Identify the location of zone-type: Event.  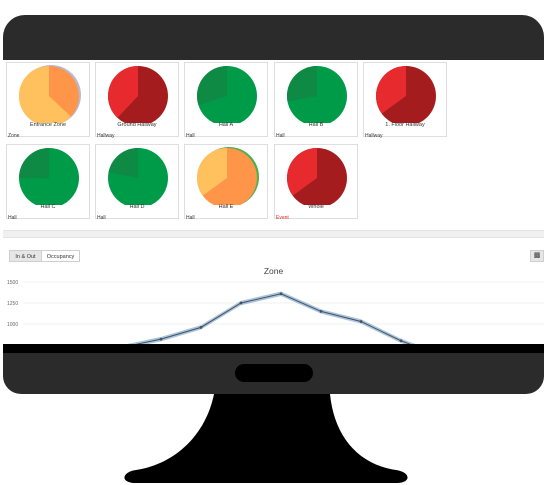
(282, 218).